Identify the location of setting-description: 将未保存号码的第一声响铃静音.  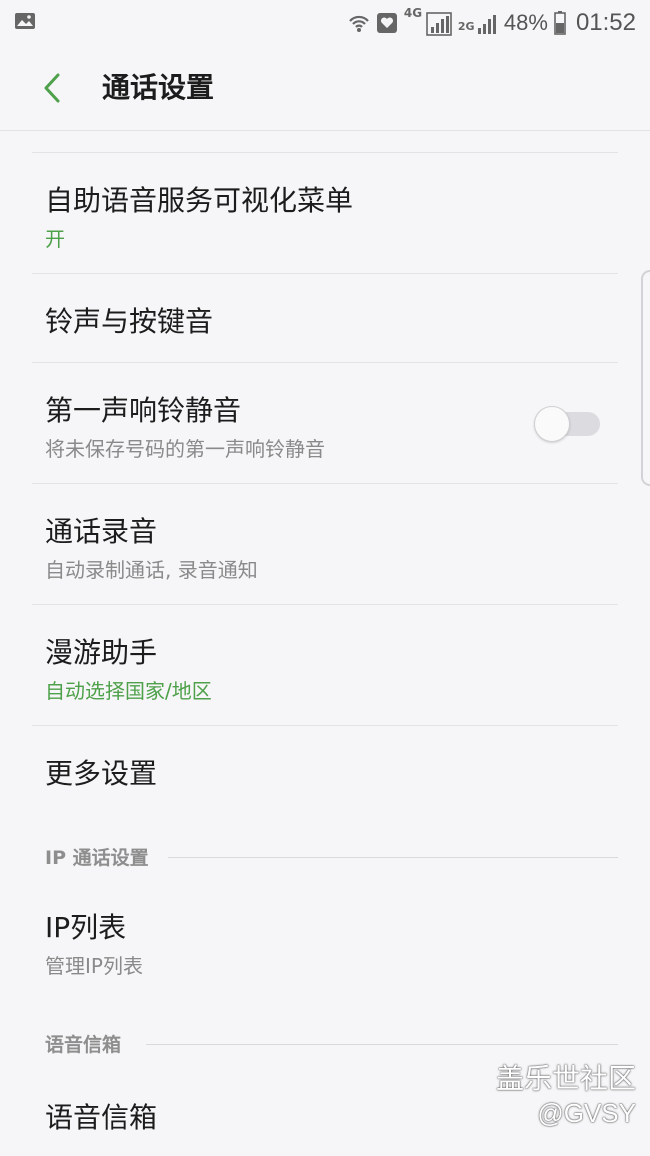
(185, 449).